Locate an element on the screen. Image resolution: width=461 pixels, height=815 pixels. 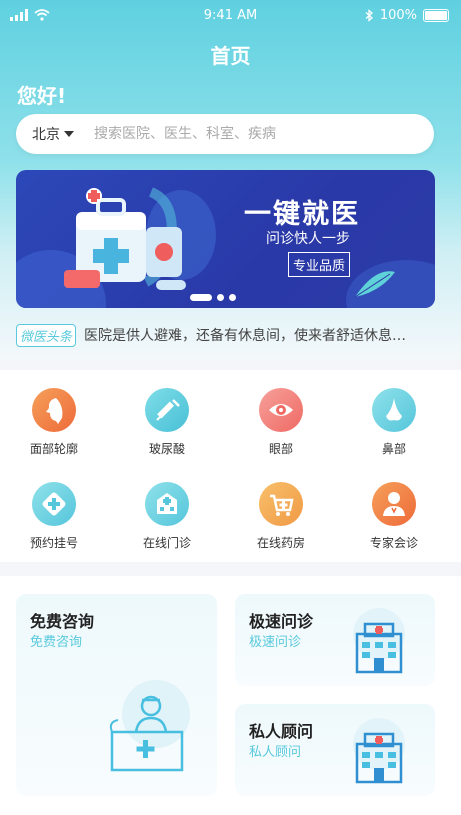
battery-icon is located at coordinates (436, 15).